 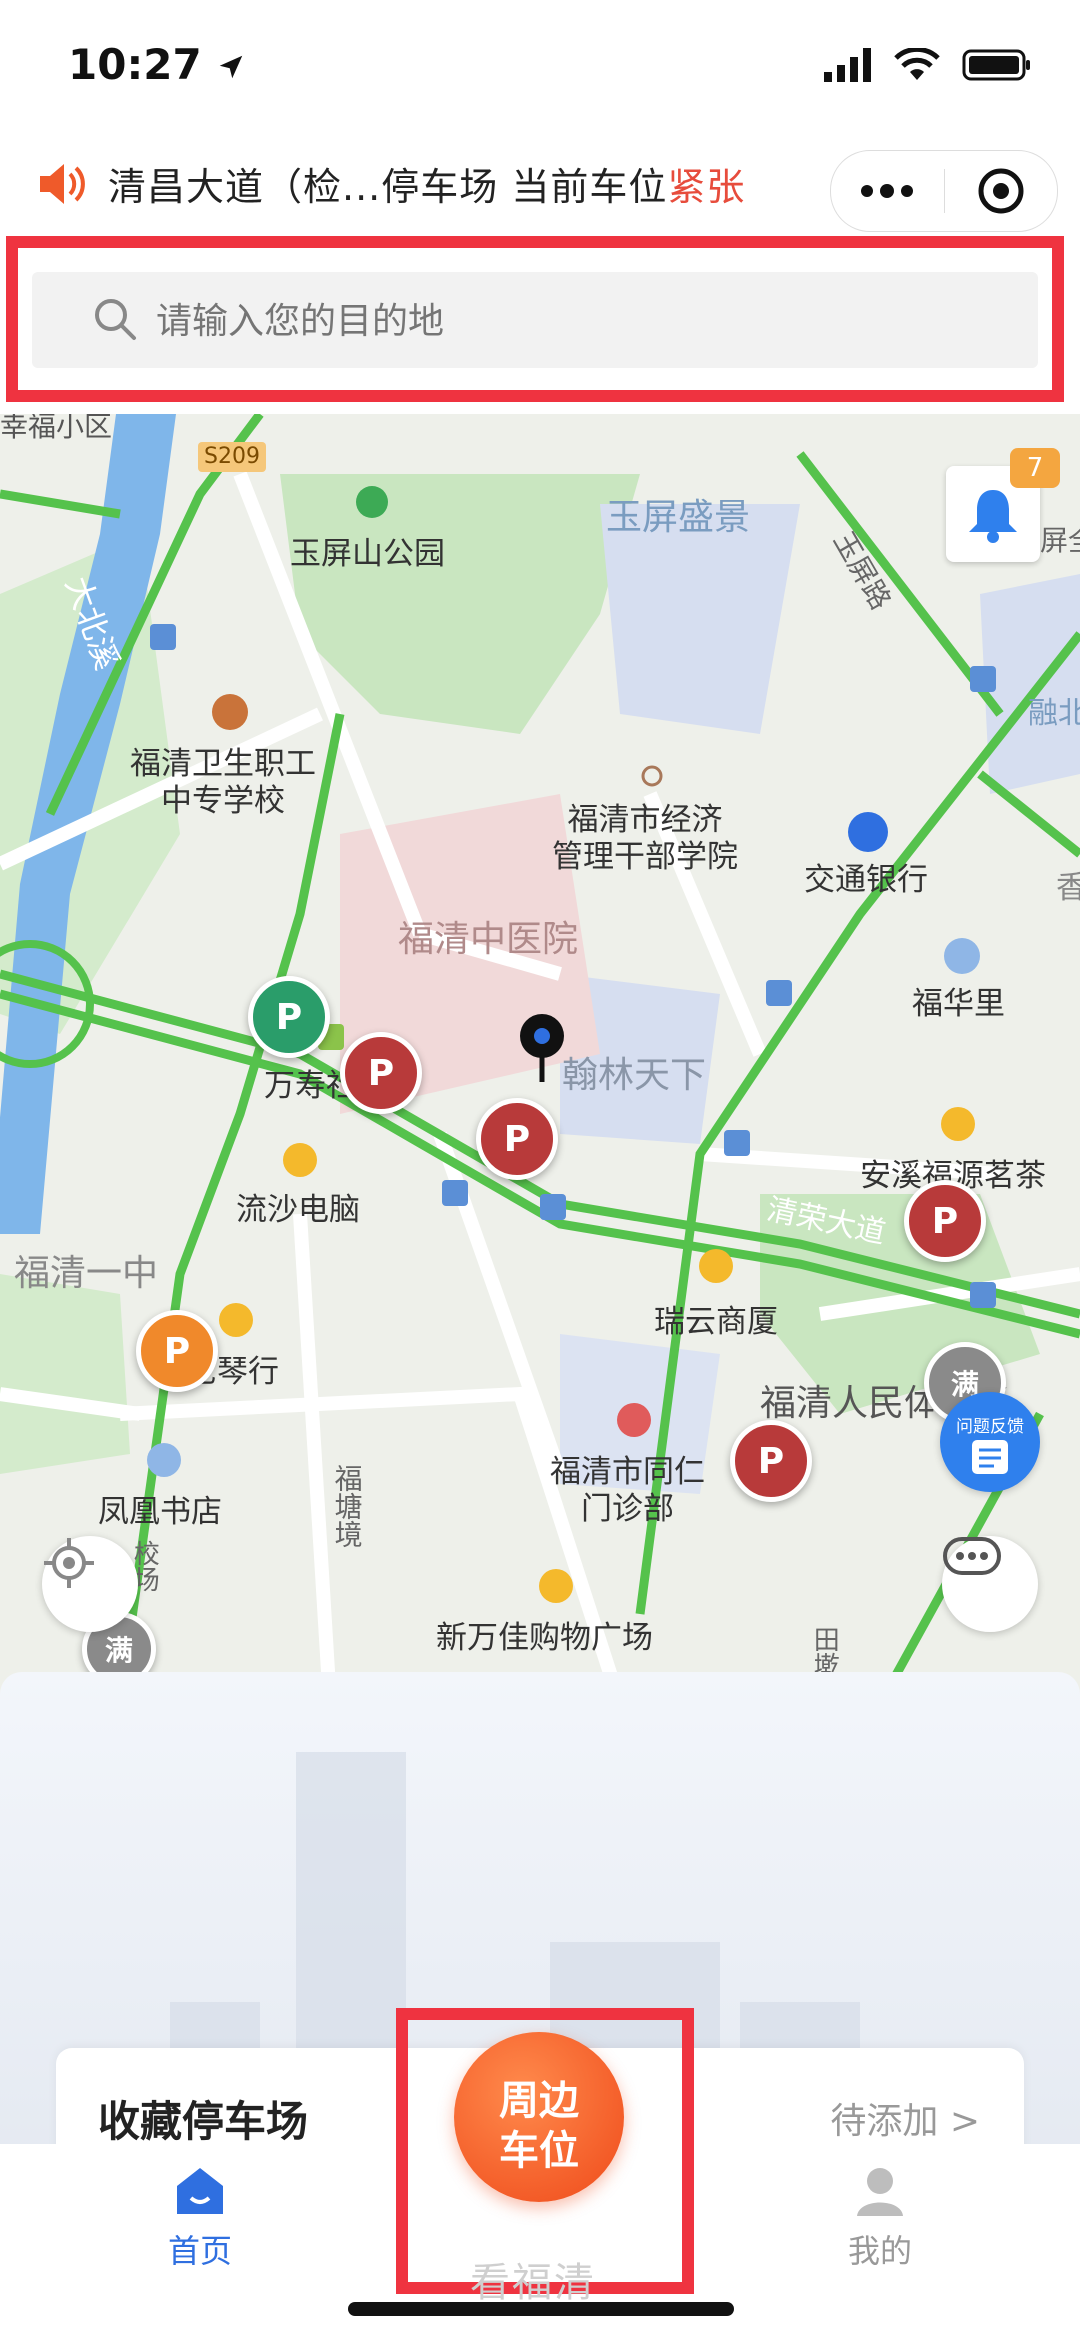 I want to click on place-yupingshan: 玉屏山公园, so click(x=367, y=554).